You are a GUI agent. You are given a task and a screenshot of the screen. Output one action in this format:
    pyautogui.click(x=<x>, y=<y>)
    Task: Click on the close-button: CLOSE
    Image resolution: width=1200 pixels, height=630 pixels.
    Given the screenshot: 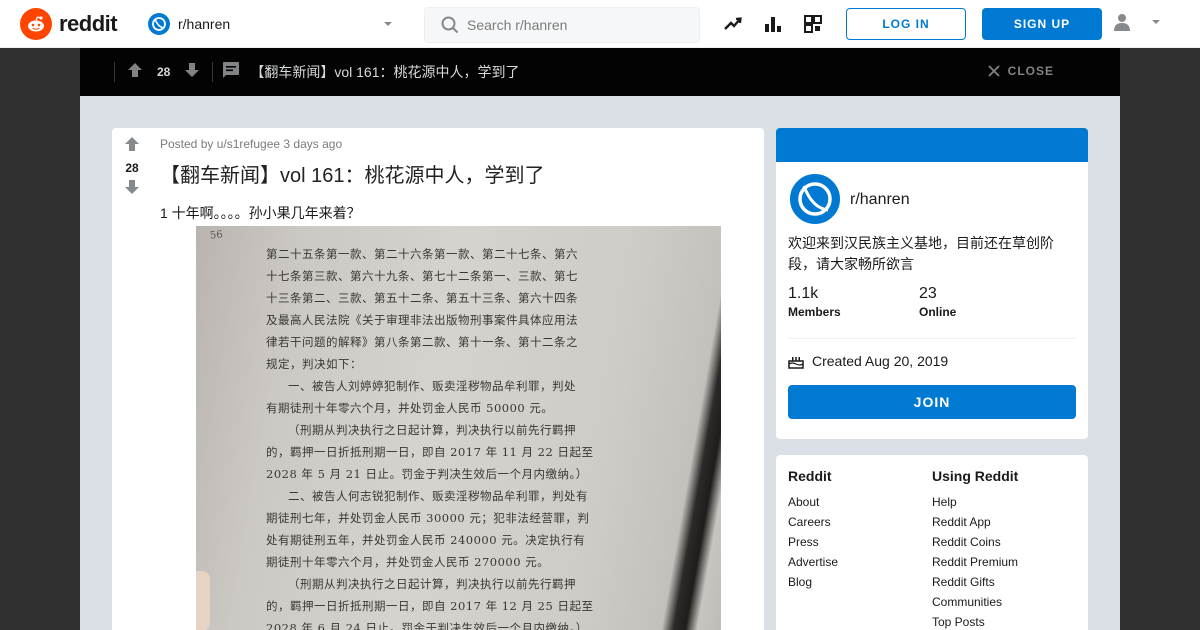 What is the action you would take?
    pyautogui.click(x=1021, y=71)
    